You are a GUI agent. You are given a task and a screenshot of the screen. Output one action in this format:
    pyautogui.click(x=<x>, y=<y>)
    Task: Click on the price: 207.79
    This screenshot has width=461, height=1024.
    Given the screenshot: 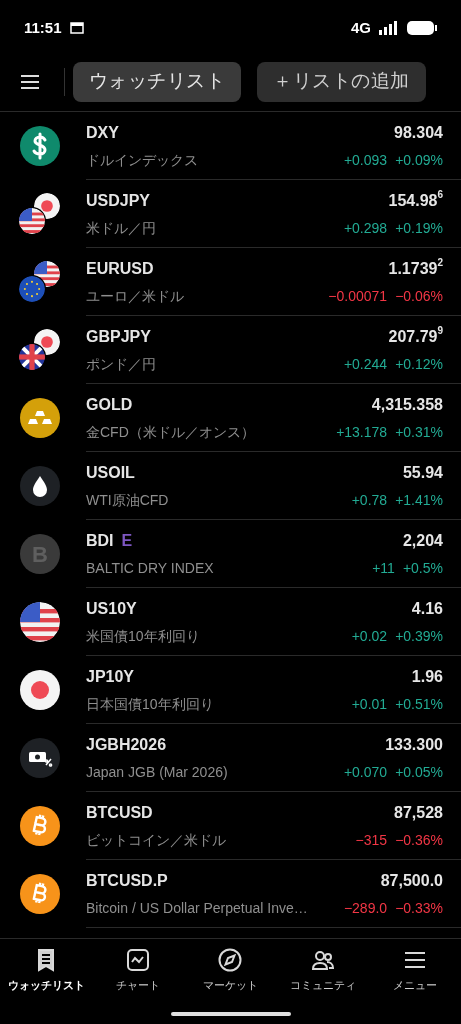 What is the action you would take?
    pyautogui.click(x=413, y=337)
    